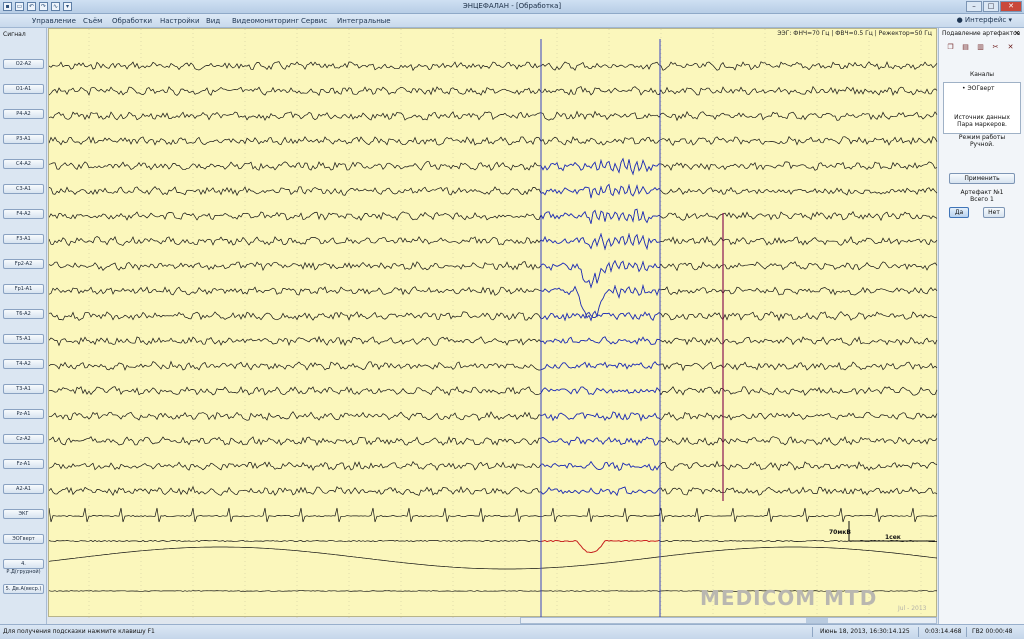 This screenshot has width=1024, height=639. What do you see at coordinates (960, 20) in the screenshot?
I see `user-icon: ●` at bounding box center [960, 20].